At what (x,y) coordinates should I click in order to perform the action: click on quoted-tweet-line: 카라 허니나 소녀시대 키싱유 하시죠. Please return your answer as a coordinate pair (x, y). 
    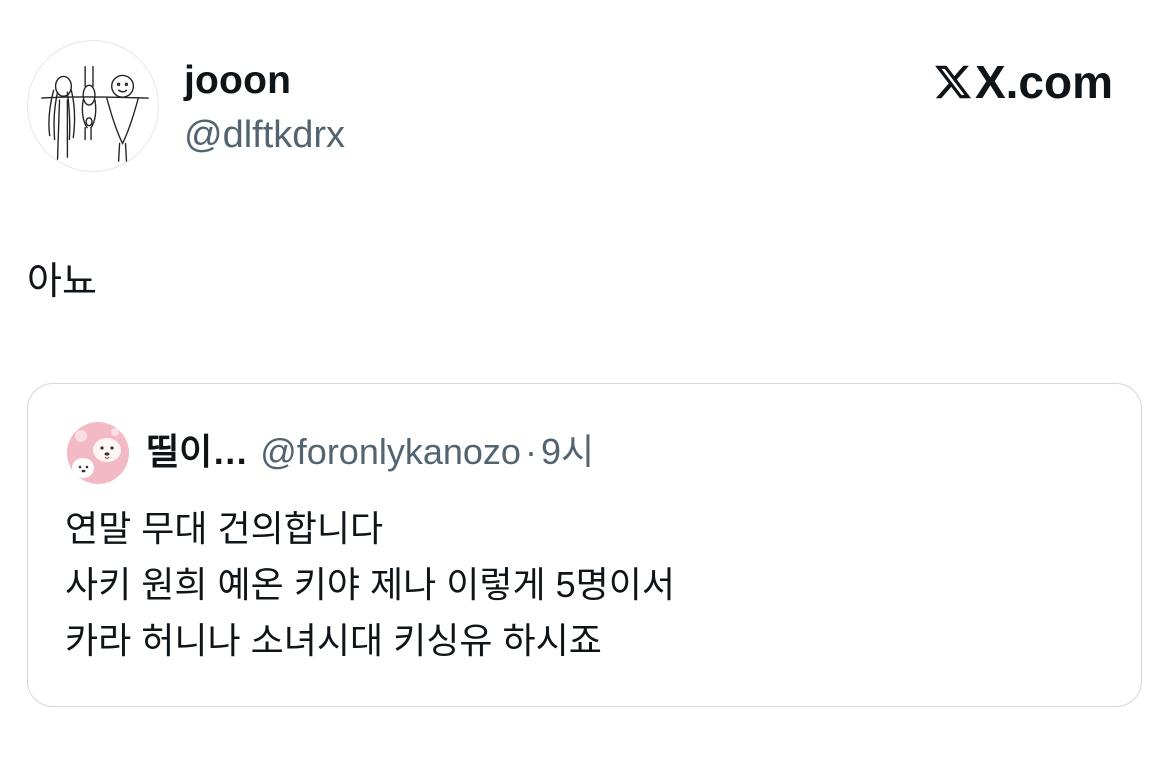
    Looking at the image, I should click on (333, 640).